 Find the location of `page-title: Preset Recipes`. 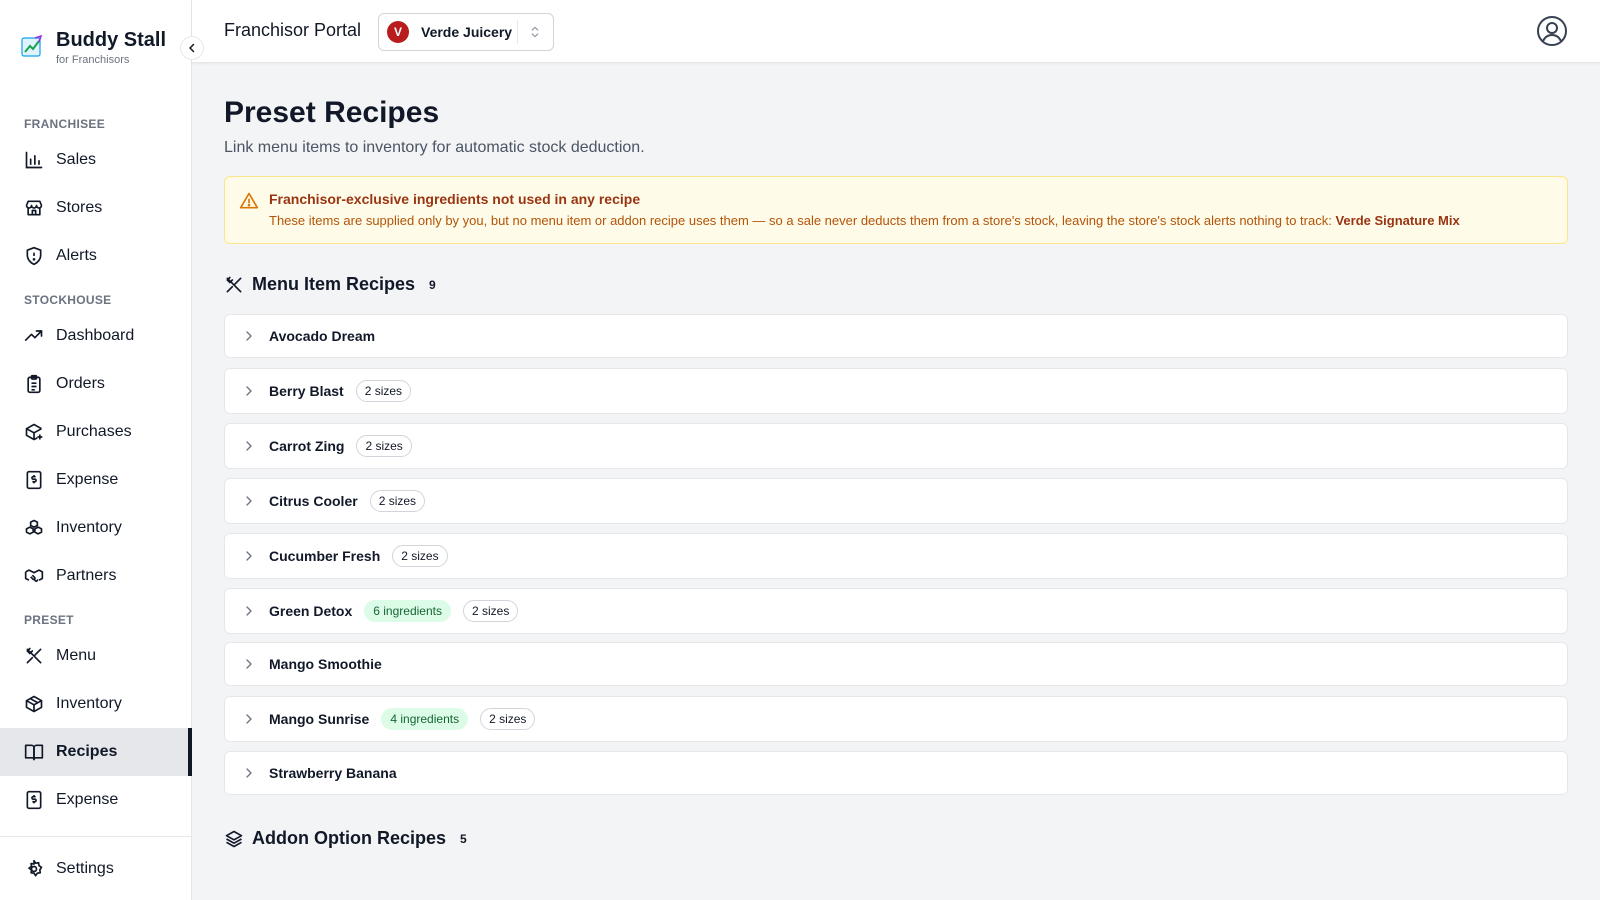

page-title: Preset Recipes is located at coordinates (332, 112).